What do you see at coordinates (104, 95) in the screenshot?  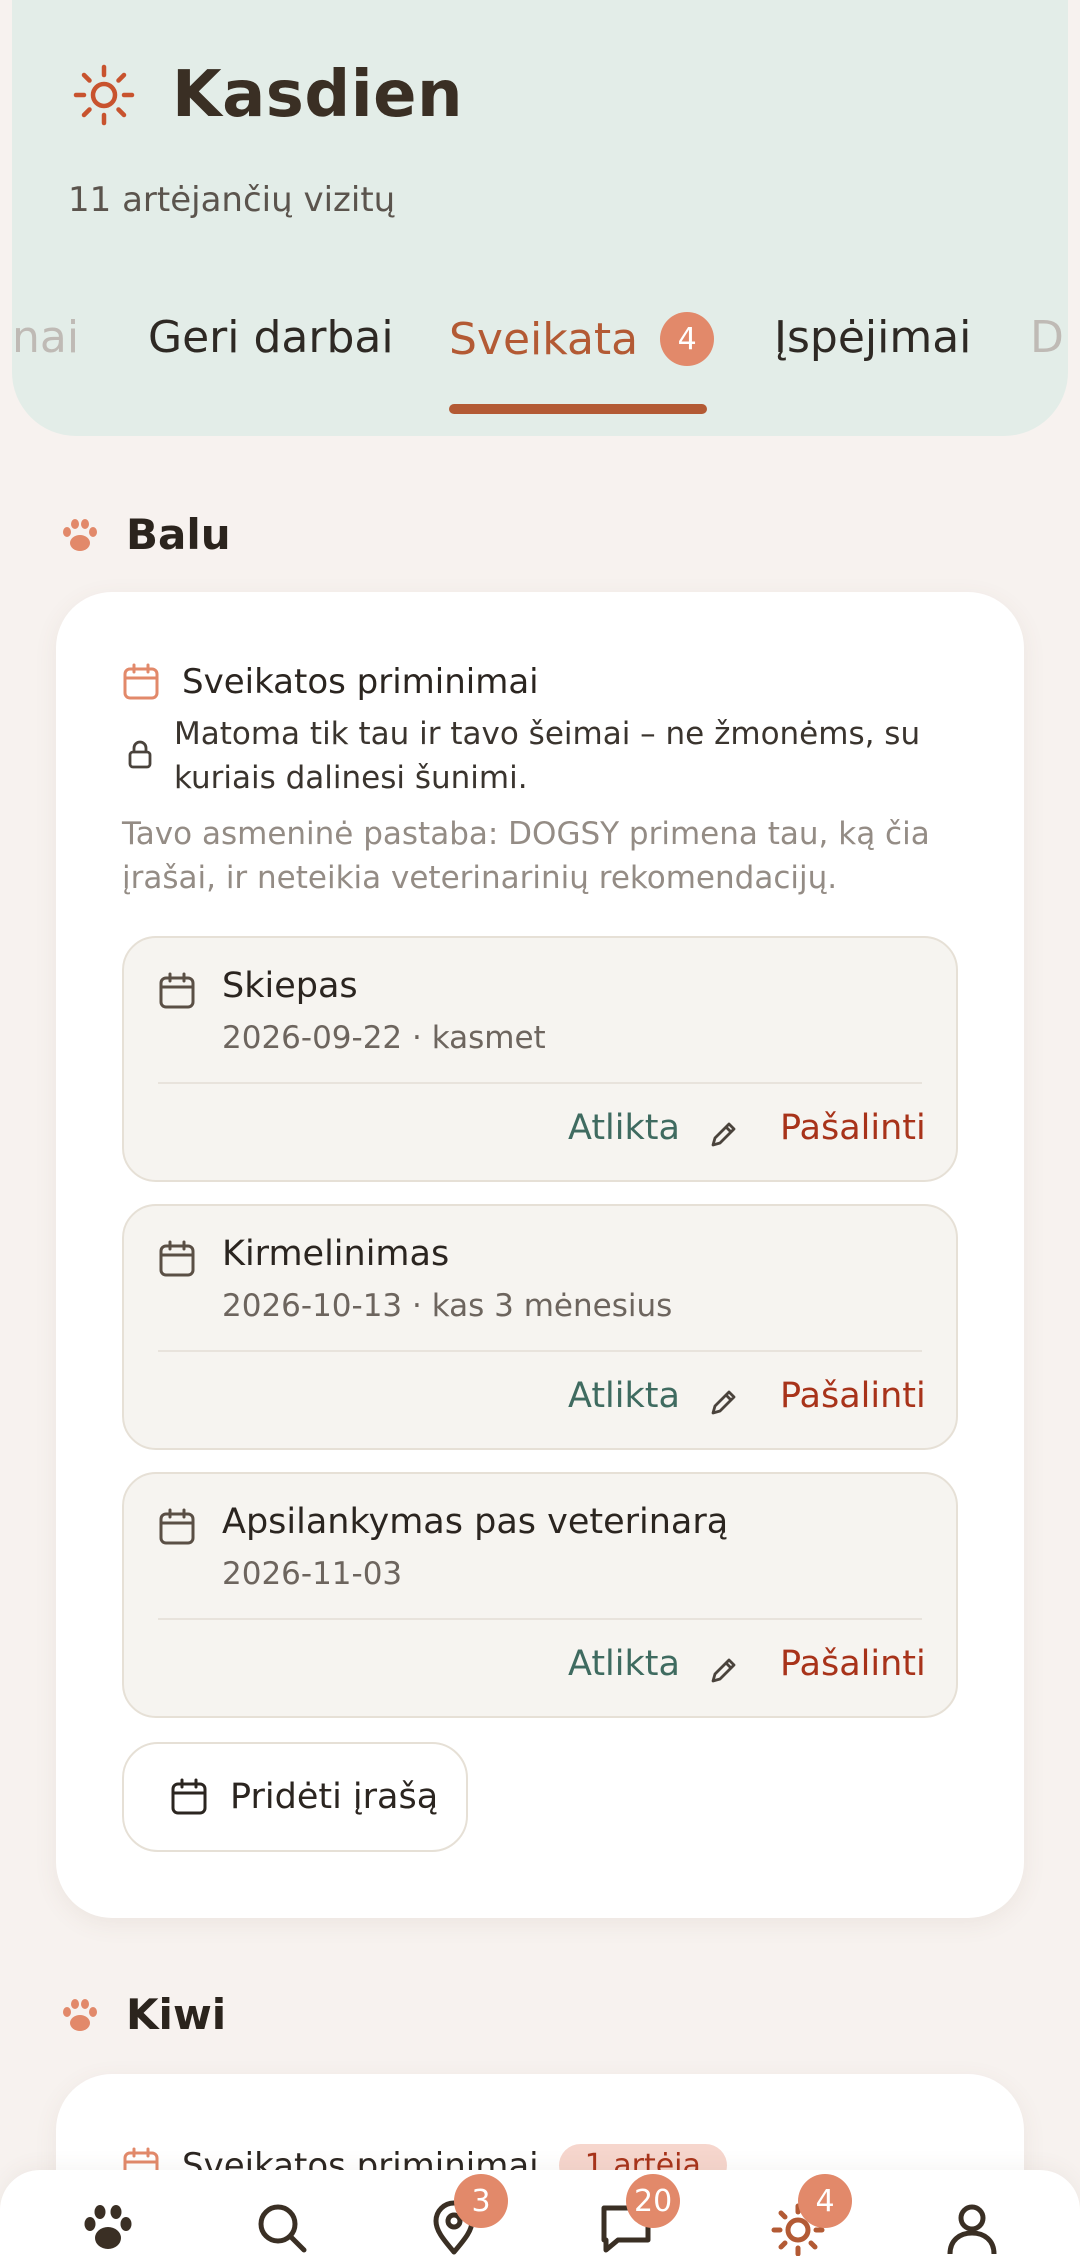 I see `sun-icon` at bounding box center [104, 95].